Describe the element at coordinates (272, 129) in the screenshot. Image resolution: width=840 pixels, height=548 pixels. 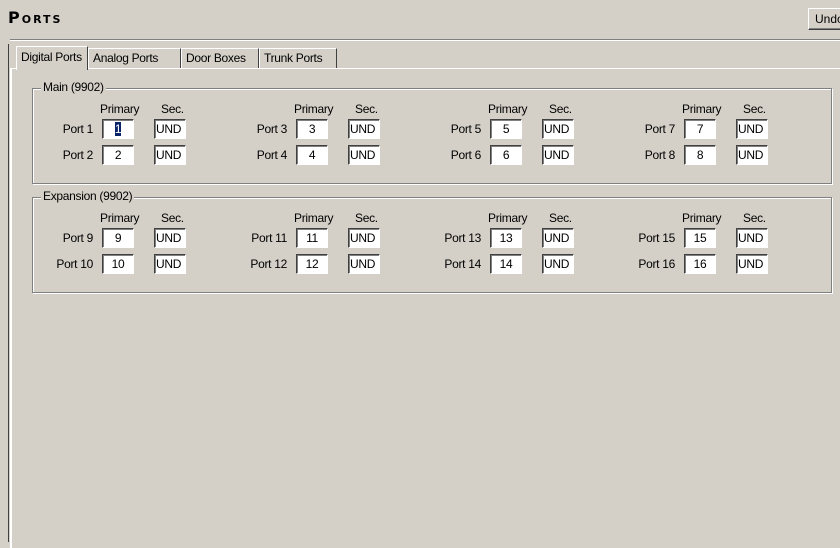
I see `port-label: Port 3` at that location.